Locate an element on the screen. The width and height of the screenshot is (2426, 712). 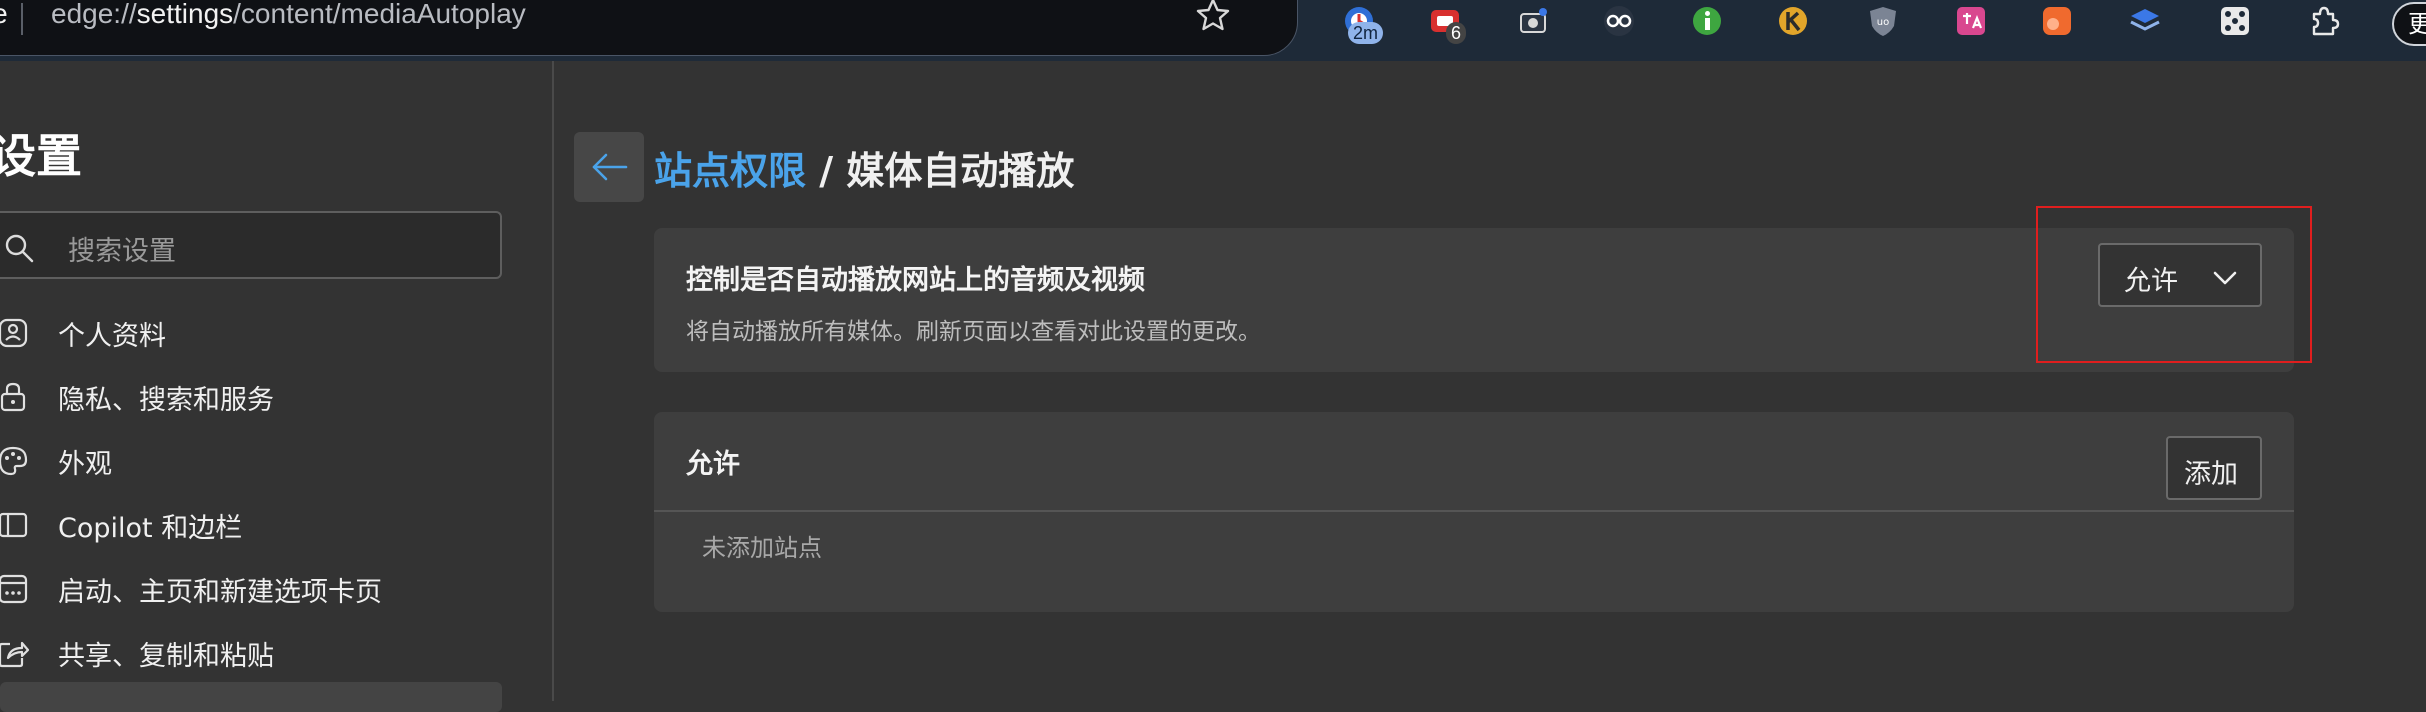
lock-icon is located at coordinates (13, 397).